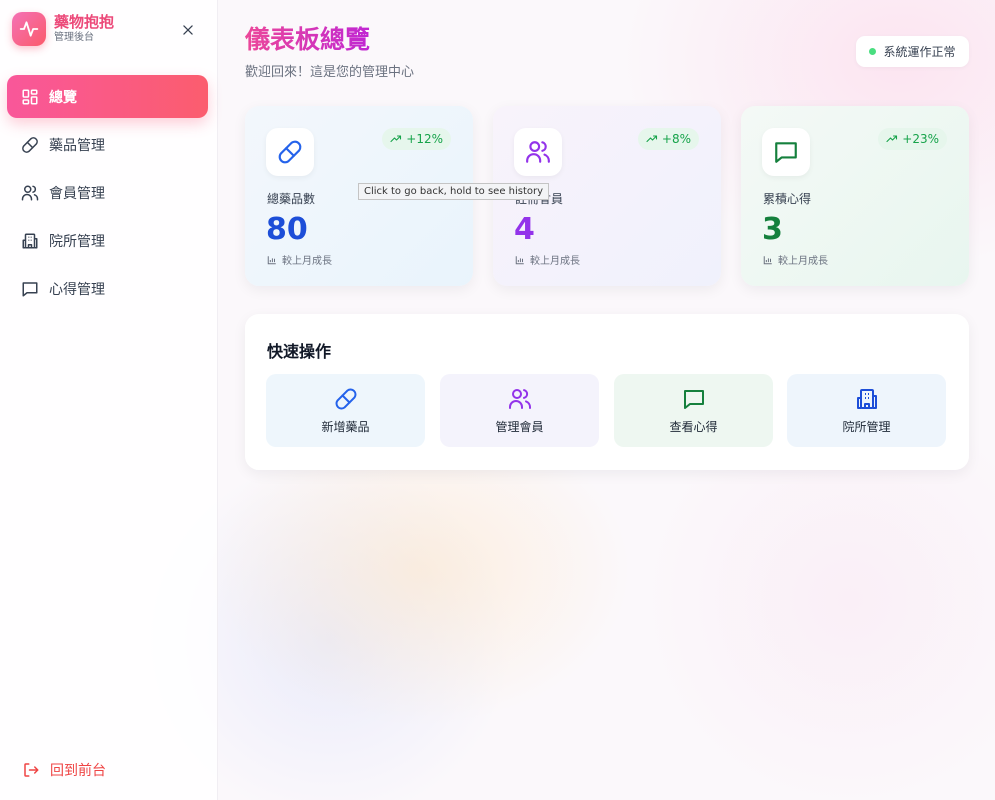 Image resolution: width=995 pixels, height=800 pixels. I want to click on view-reviews-button: 查看心得, so click(693, 410).